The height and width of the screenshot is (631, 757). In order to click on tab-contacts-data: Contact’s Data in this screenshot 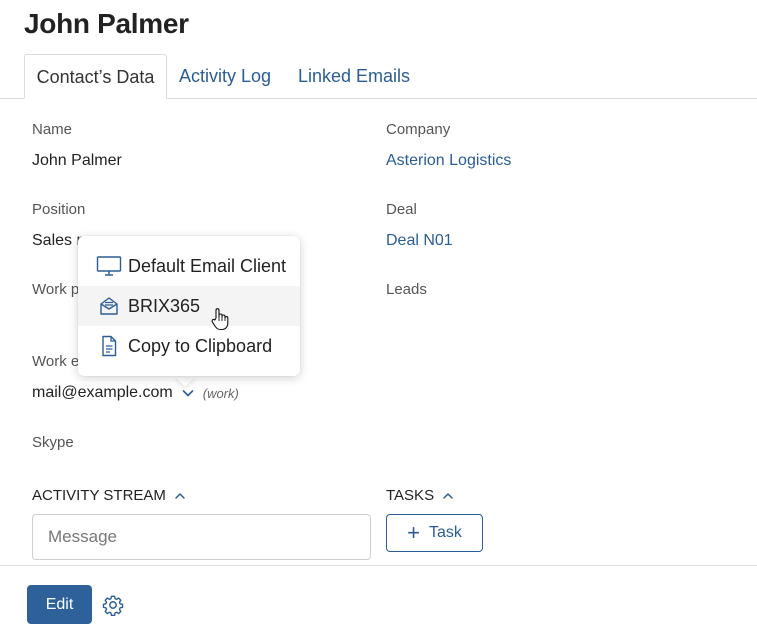, I will do `click(95, 76)`.